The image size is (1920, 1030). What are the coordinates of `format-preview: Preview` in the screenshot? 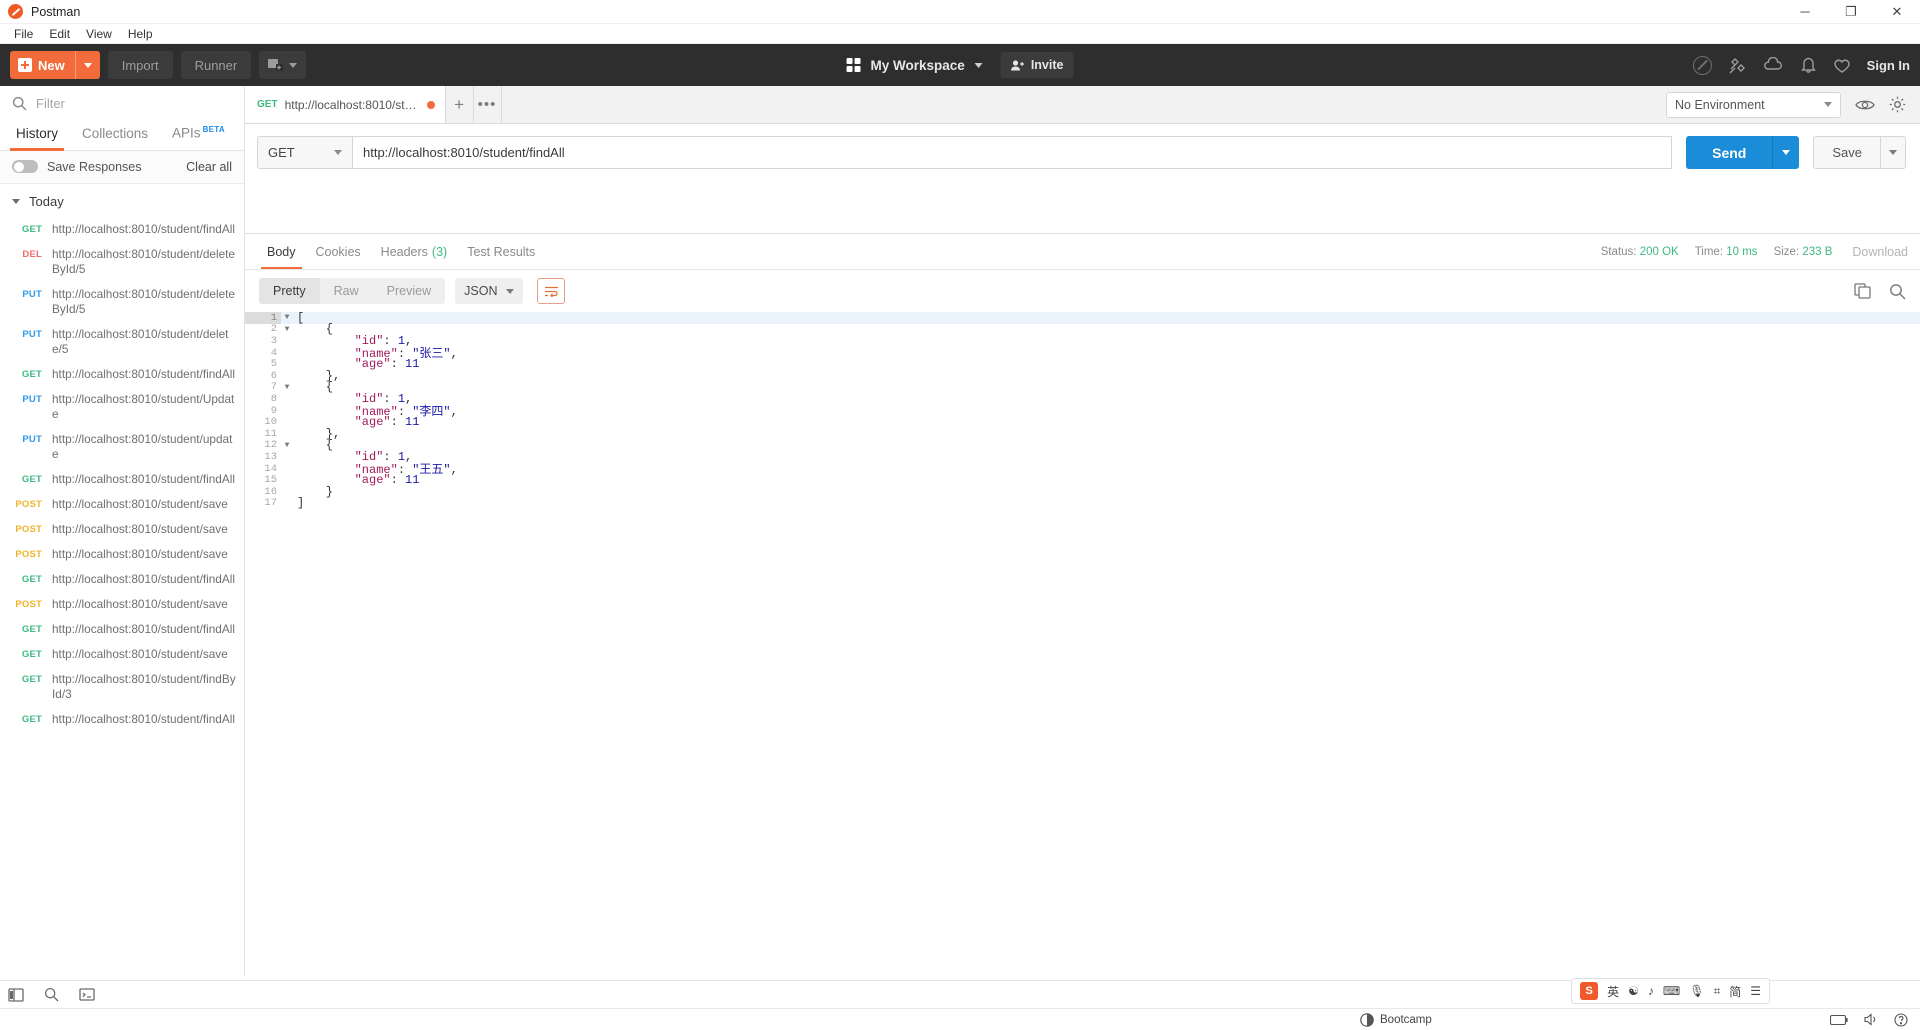 It's located at (409, 291).